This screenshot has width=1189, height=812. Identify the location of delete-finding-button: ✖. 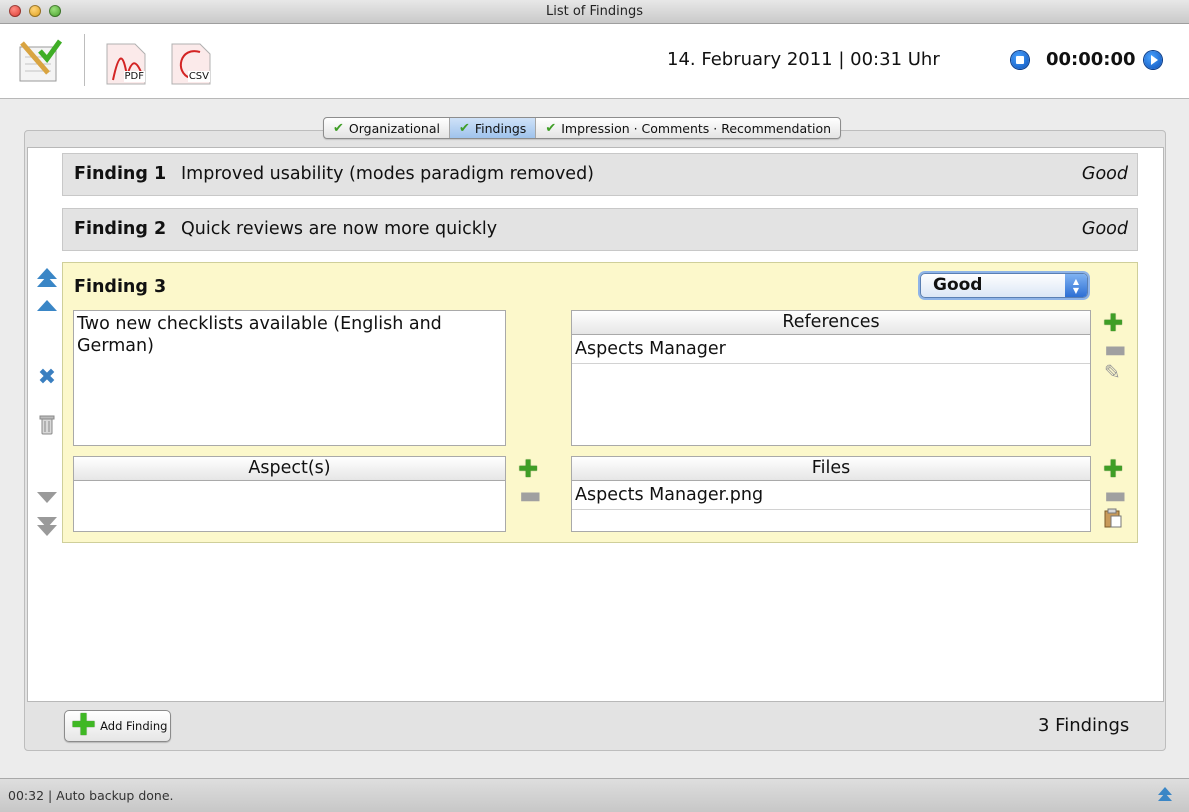
(47, 378).